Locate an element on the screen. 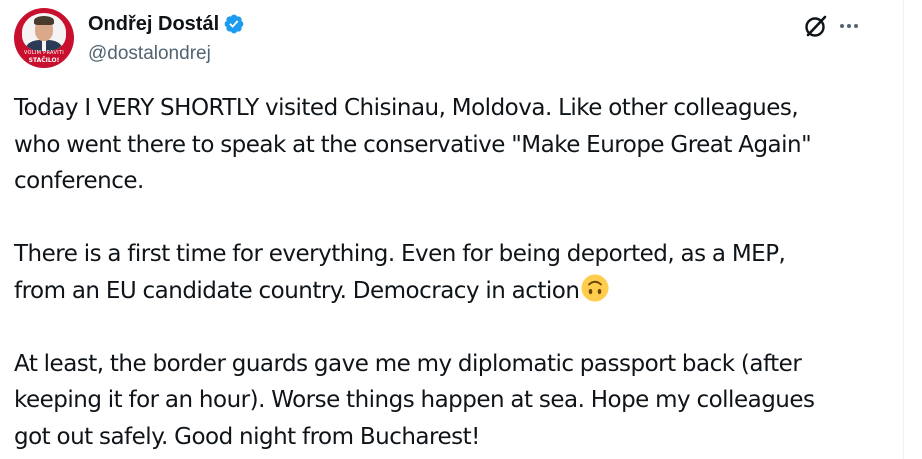  name-row: Ondřej Dostál is located at coordinates (166, 24).